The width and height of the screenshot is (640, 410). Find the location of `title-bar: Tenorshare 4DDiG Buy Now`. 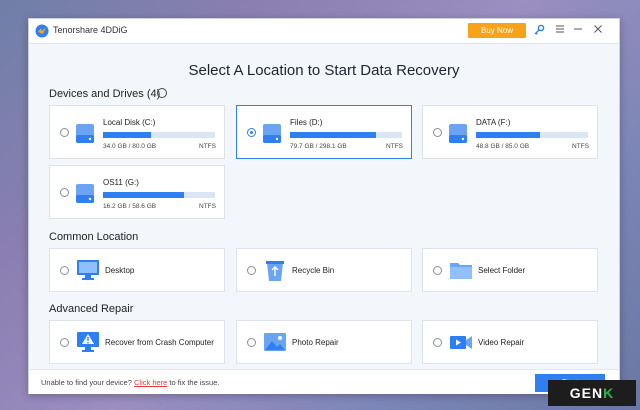

title-bar: Tenorshare 4DDiG Buy Now is located at coordinates (324, 31).